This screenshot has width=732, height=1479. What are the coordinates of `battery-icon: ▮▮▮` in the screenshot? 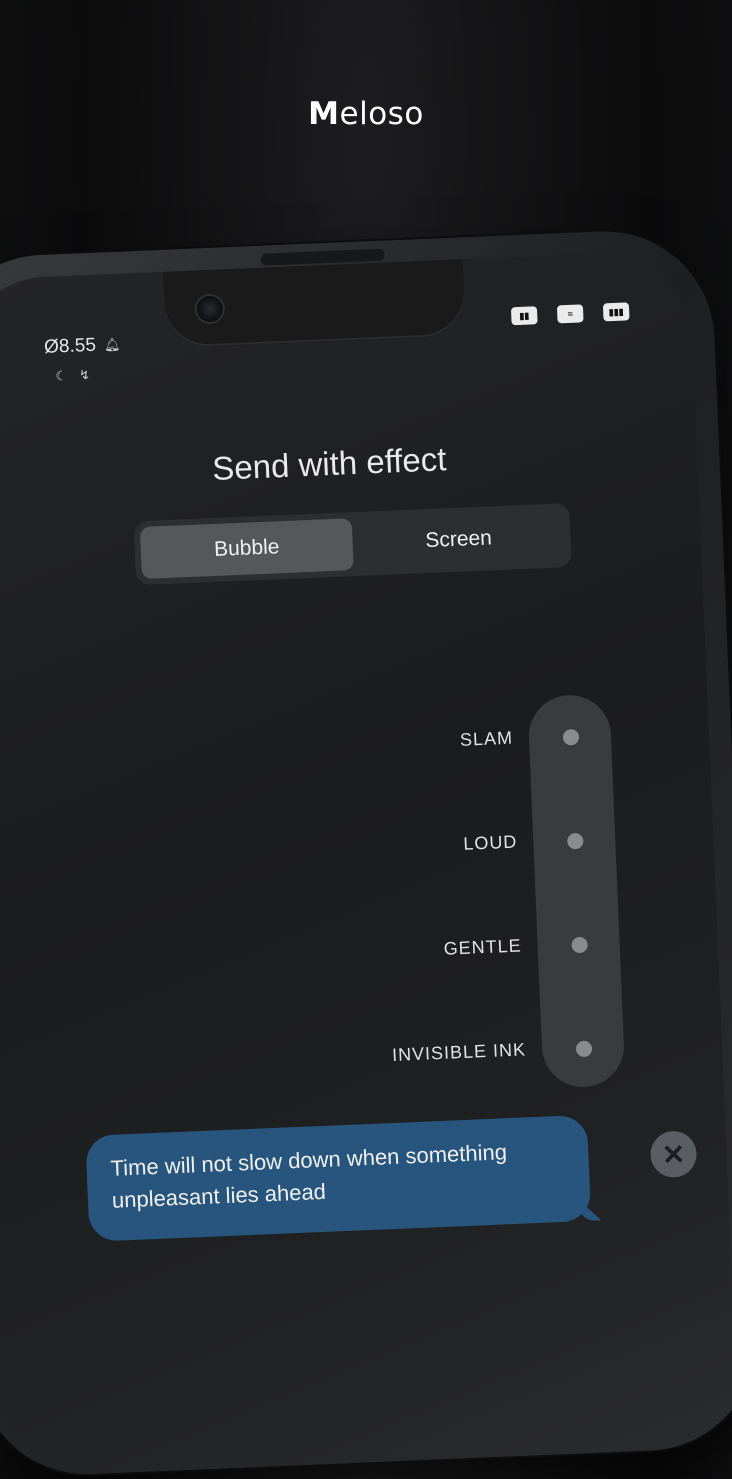 It's located at (616, 312).